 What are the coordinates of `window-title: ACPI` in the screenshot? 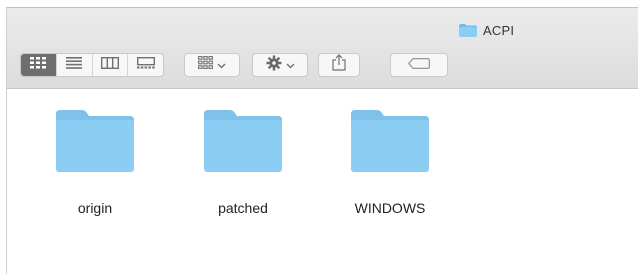 It's located at (486, 30).